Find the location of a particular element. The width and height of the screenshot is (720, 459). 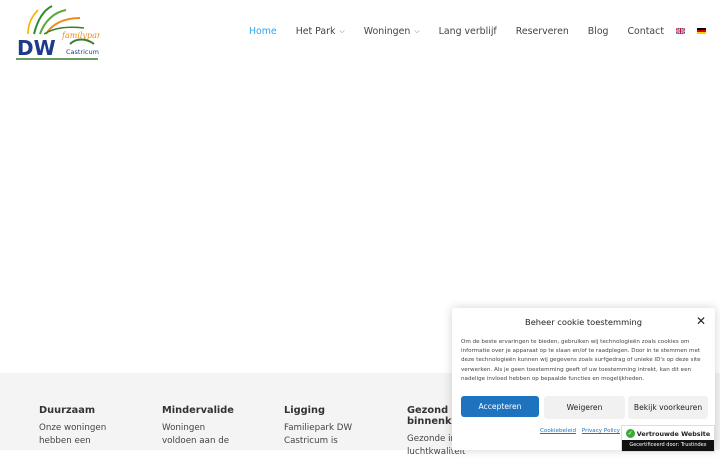

nav-woningen: Woningen ⌵ is located at coordinates (392, 31).